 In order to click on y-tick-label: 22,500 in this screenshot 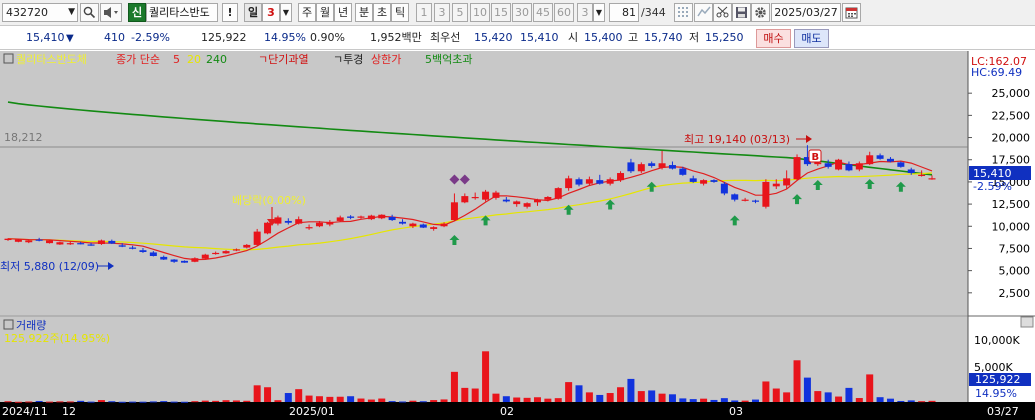, I will do `click(1011, 115)`.